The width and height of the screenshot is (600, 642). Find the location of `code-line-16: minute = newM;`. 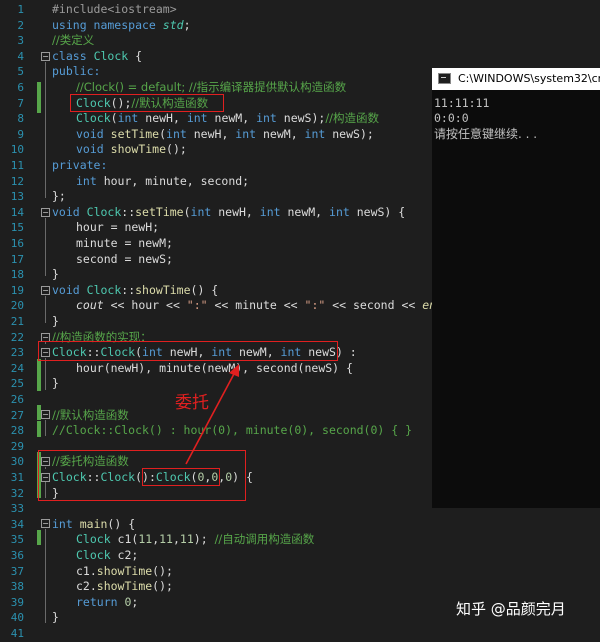

code-line-16: minute = newM; is located at coordinates (124, 244).